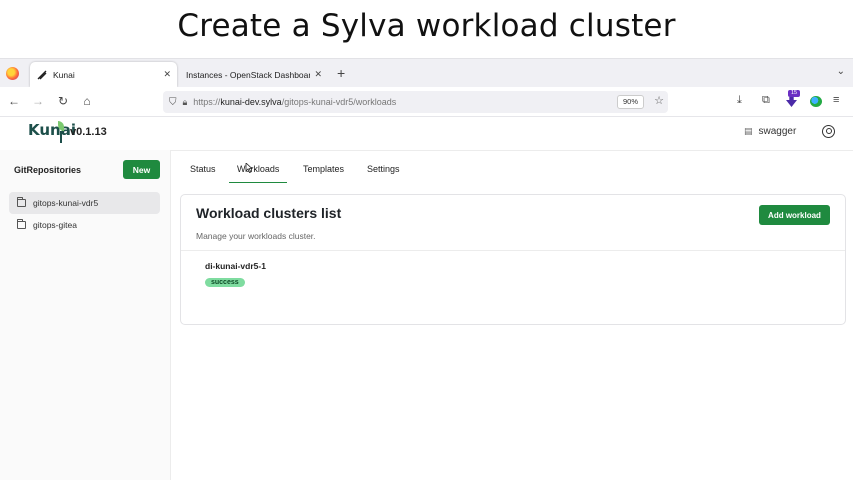  What do you see at coordinates (355, 274) in the screenshot?
I see `cluster-list-item: di-kunai-vdr5-1 success` at bounding box center [355, 274].